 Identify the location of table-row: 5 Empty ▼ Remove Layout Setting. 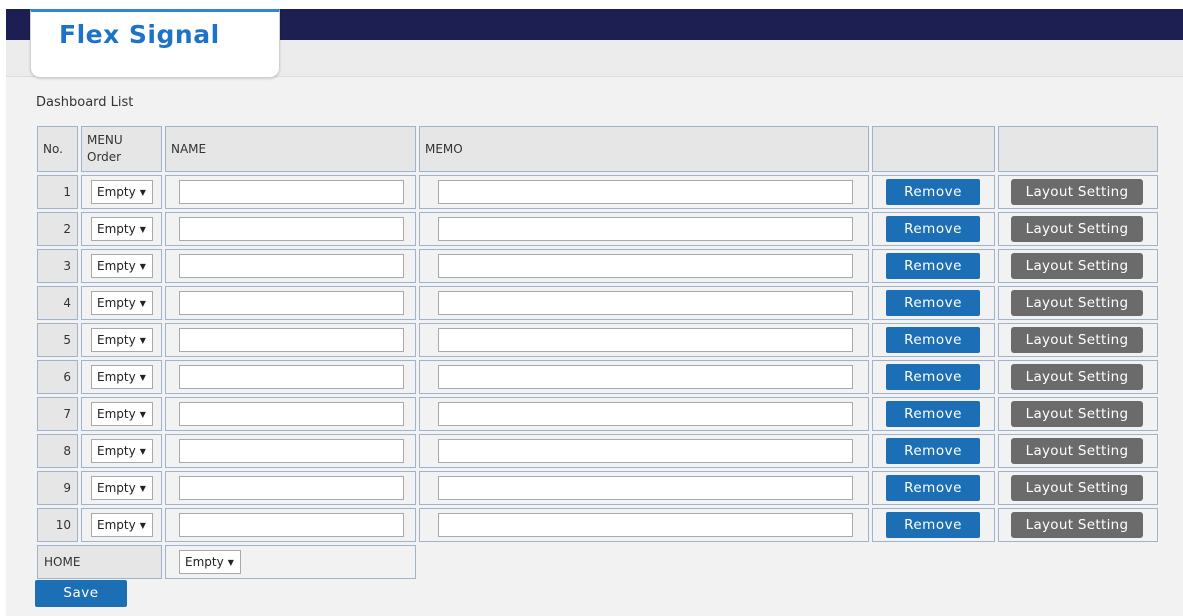
(597, 340).